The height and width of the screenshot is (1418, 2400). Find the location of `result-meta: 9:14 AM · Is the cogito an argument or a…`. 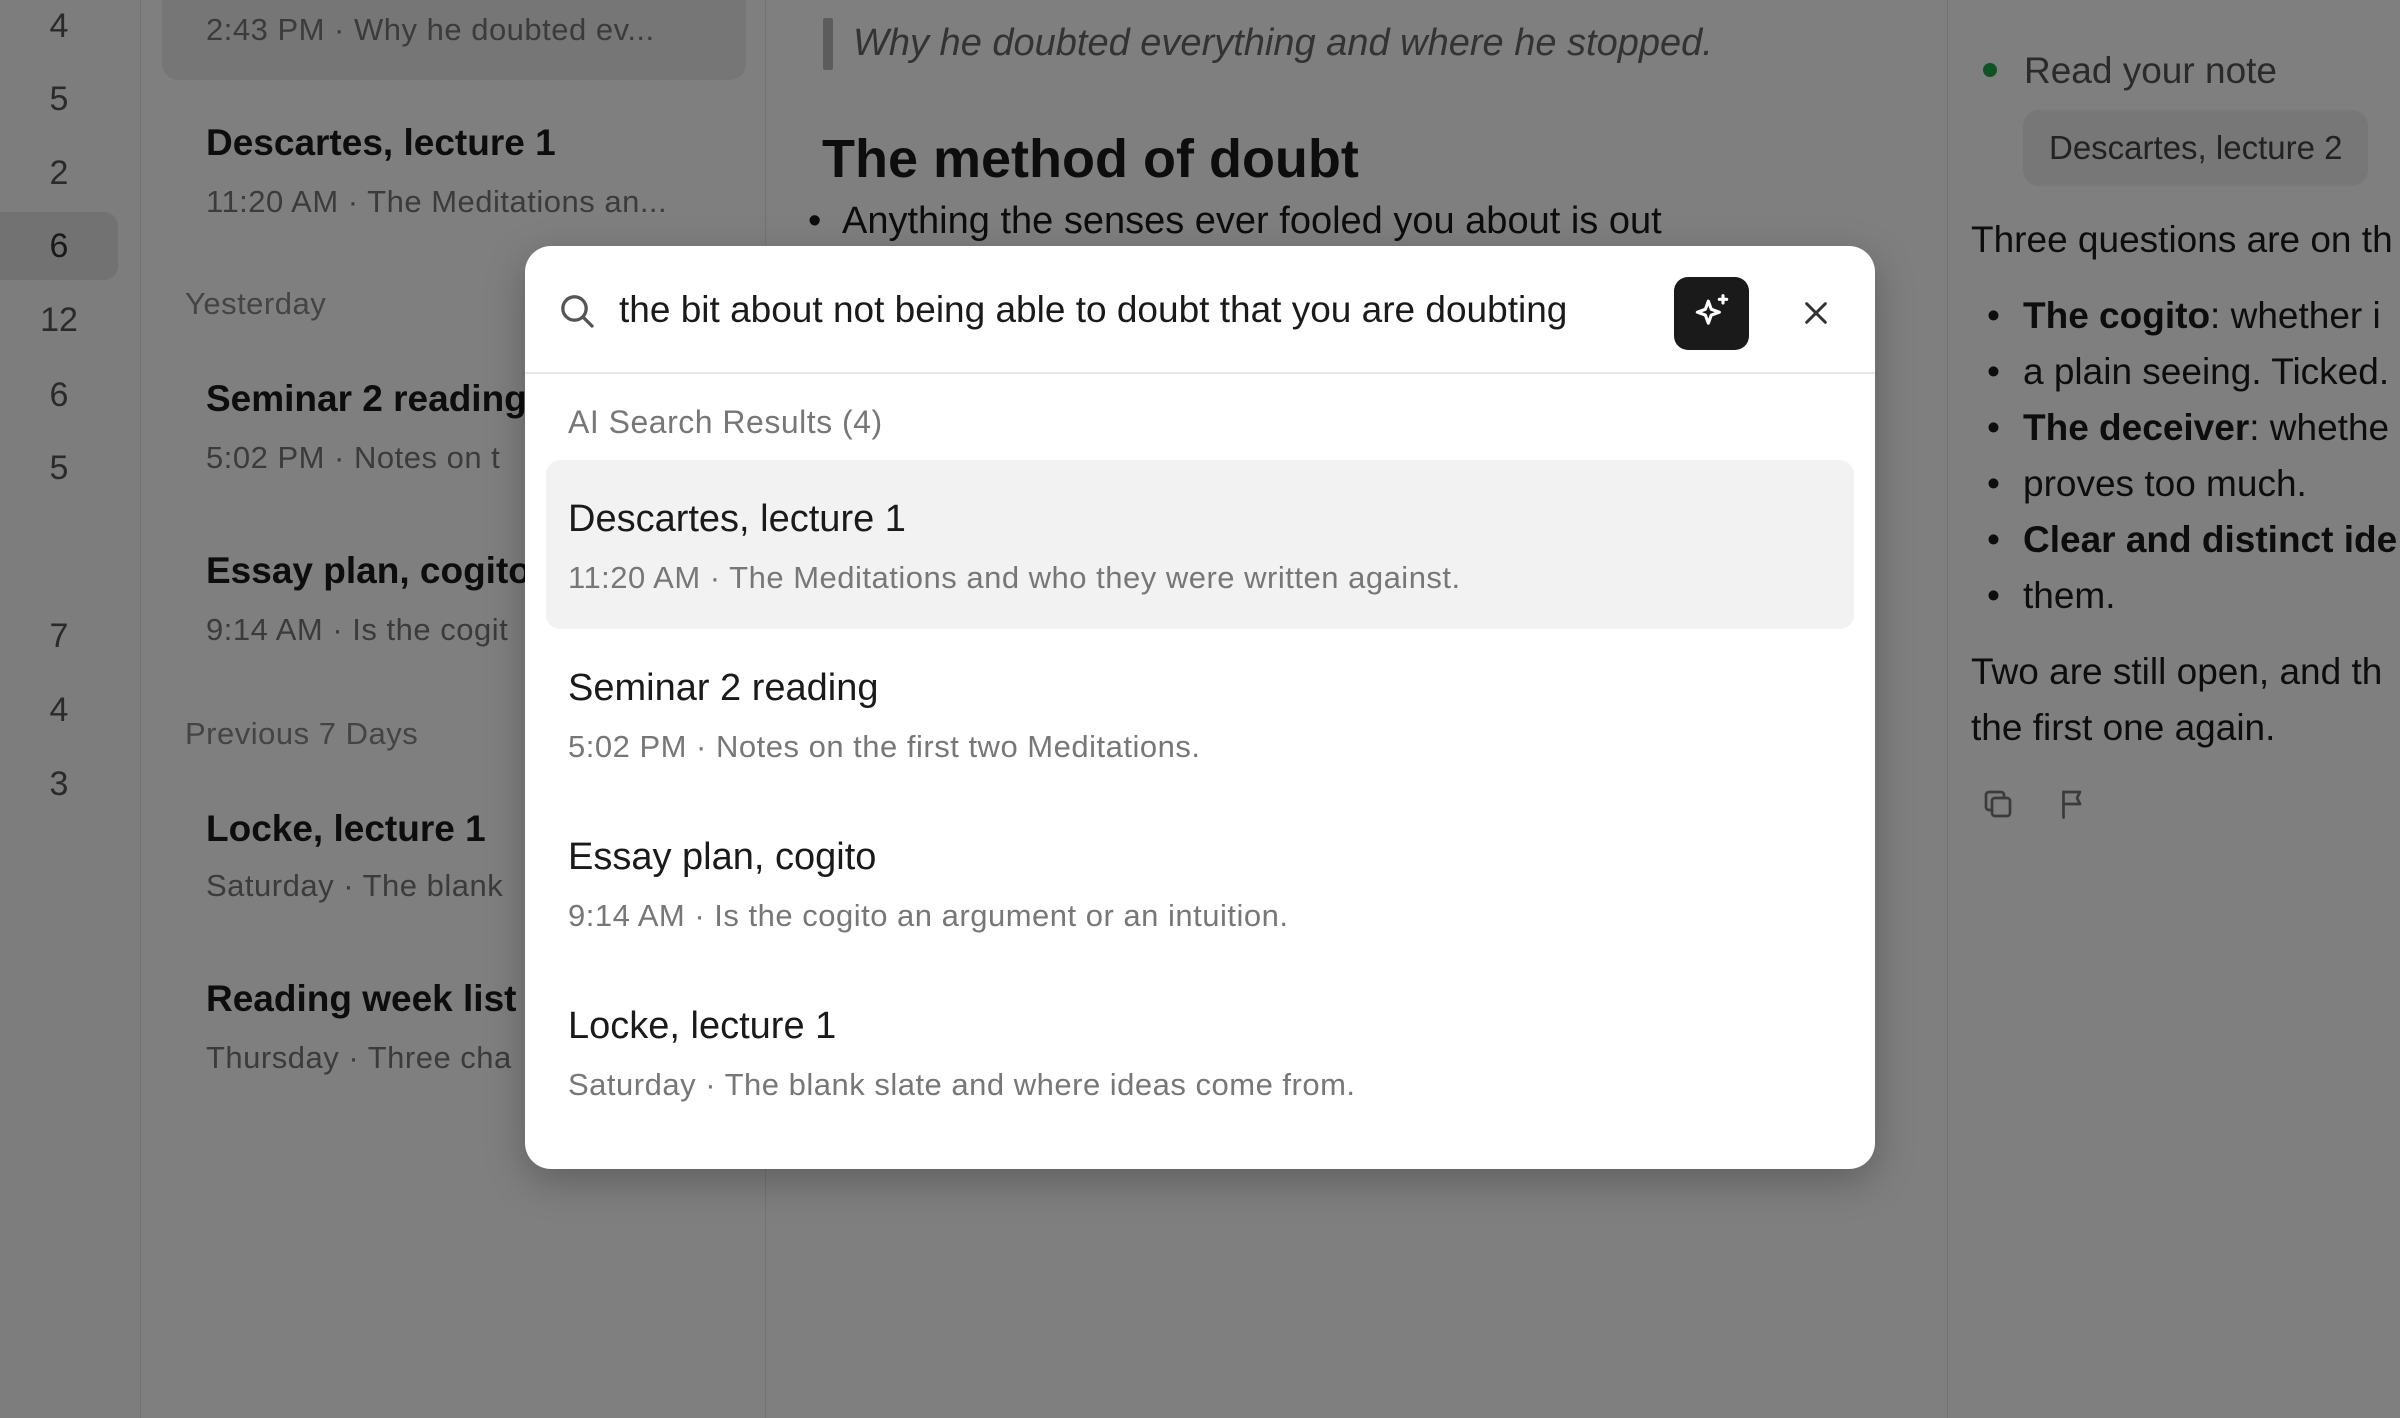

result-meta: 9:14 AM · Is the cogito an argument or a… is located at coordinates (928, 915).